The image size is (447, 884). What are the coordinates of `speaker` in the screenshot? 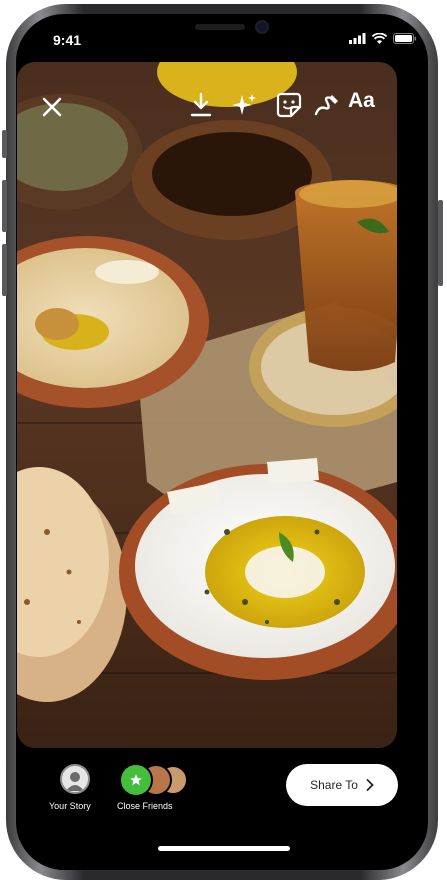 It's located at (220, 27).